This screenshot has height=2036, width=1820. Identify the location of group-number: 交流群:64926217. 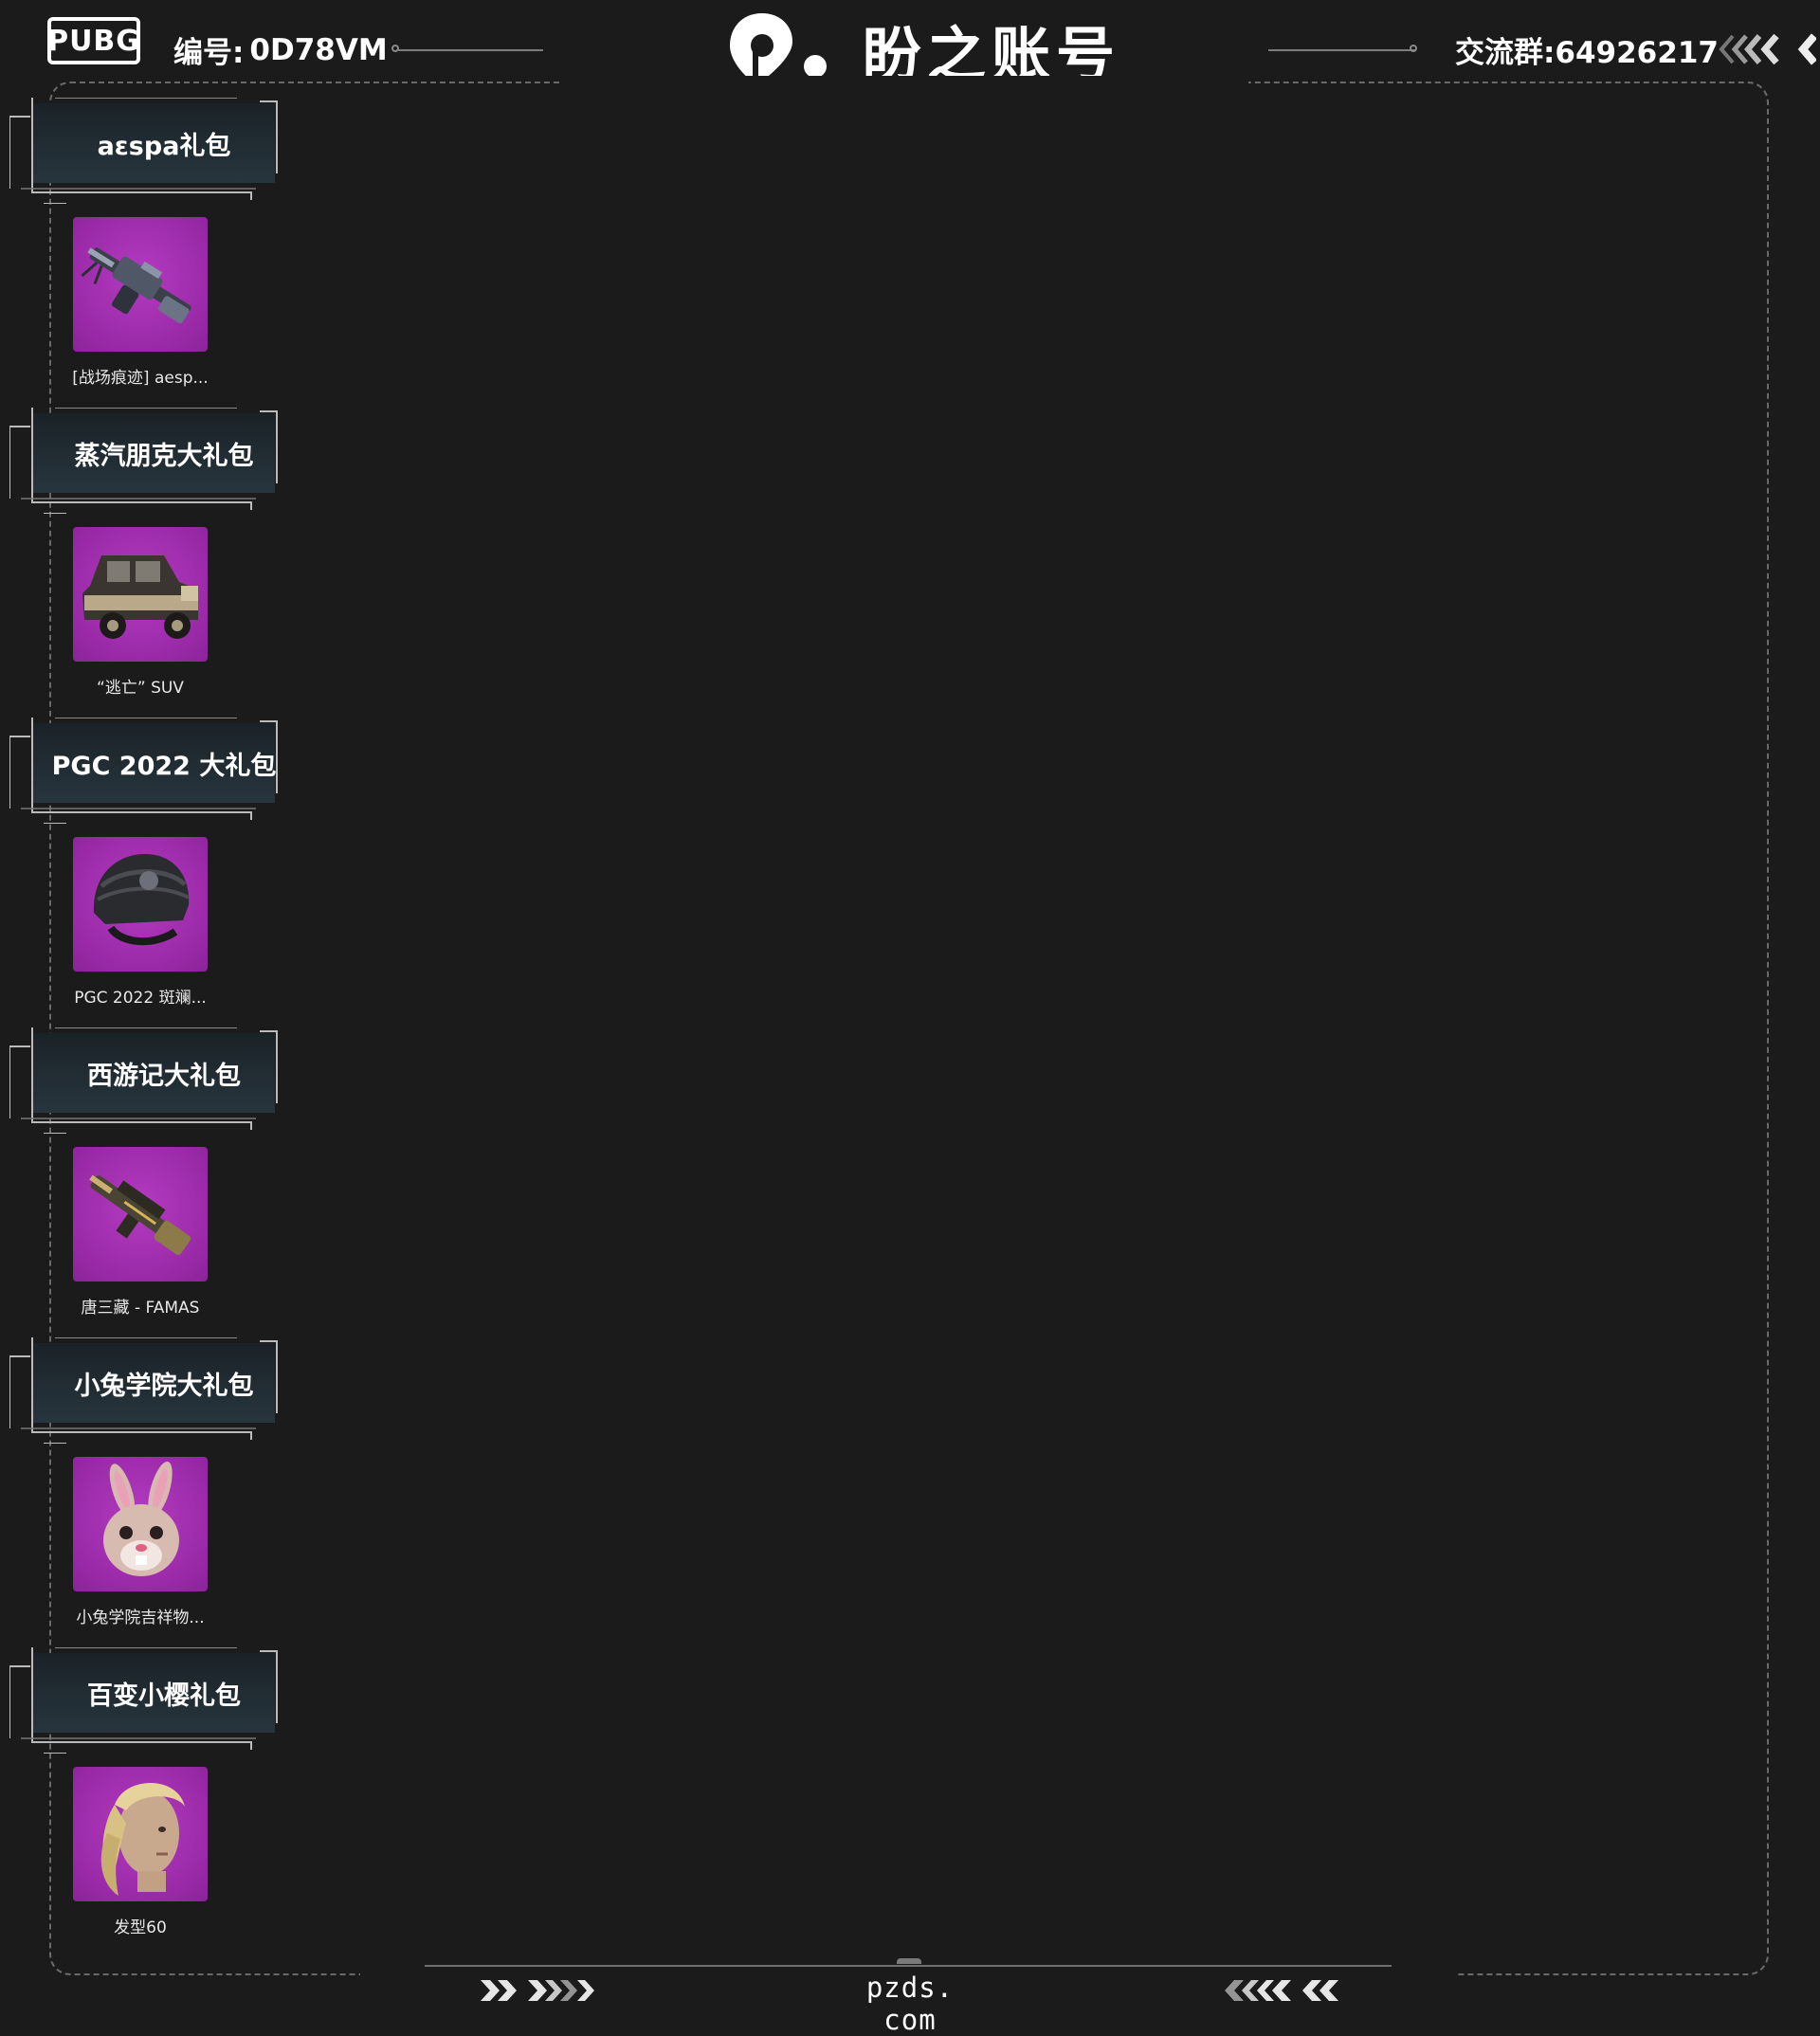
(1587, 50).